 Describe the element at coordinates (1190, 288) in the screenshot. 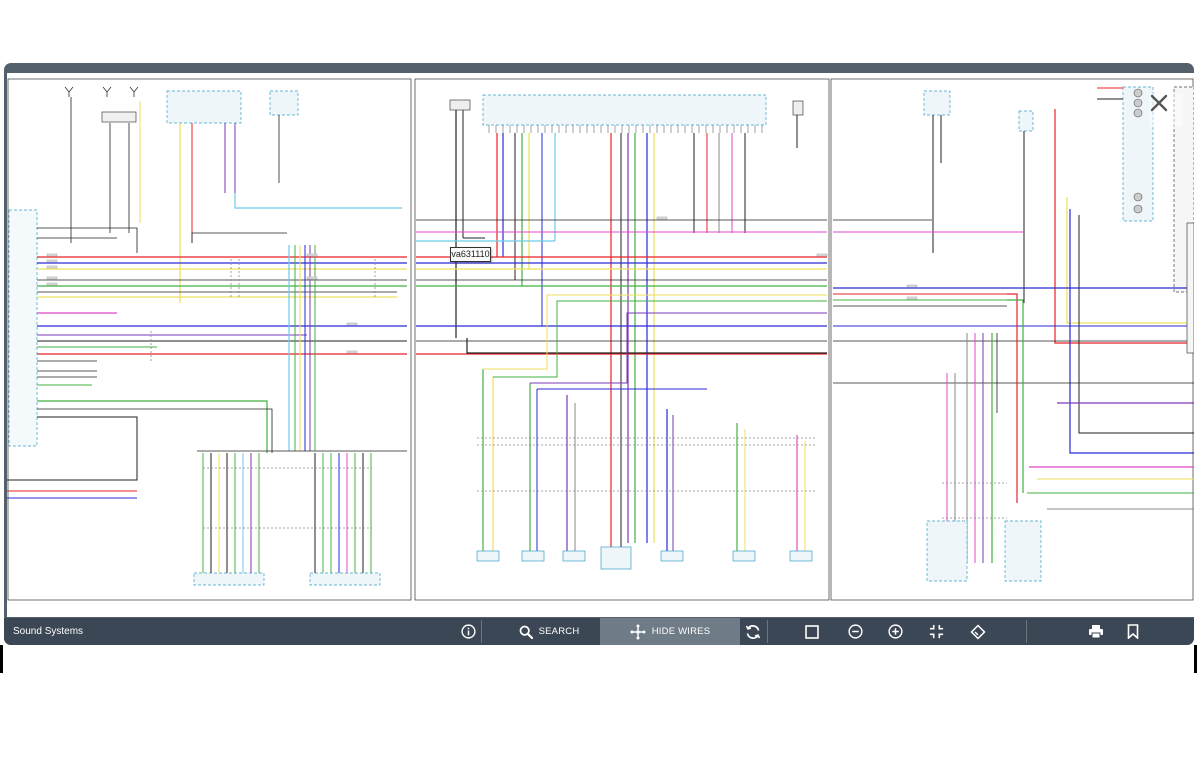

I see `module-edge` at that location.